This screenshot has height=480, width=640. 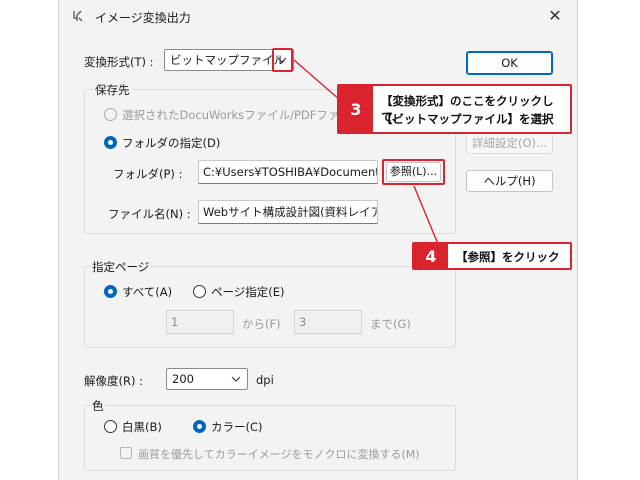 What do you see at coordinates (148, 174) in the screenshot?
I see `folder-label: フォルダ(P) :` at bounding box center [148, 174].